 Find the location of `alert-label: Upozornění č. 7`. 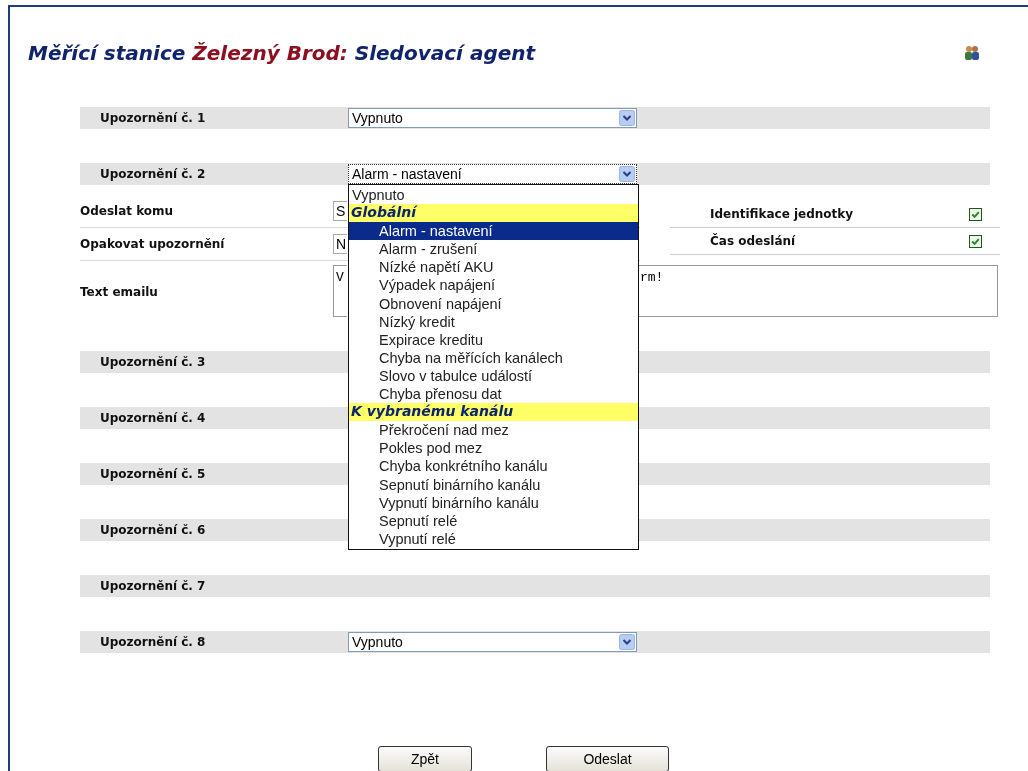

alert-label: Upozornění č. 7 is located at coordinates (153, 586).